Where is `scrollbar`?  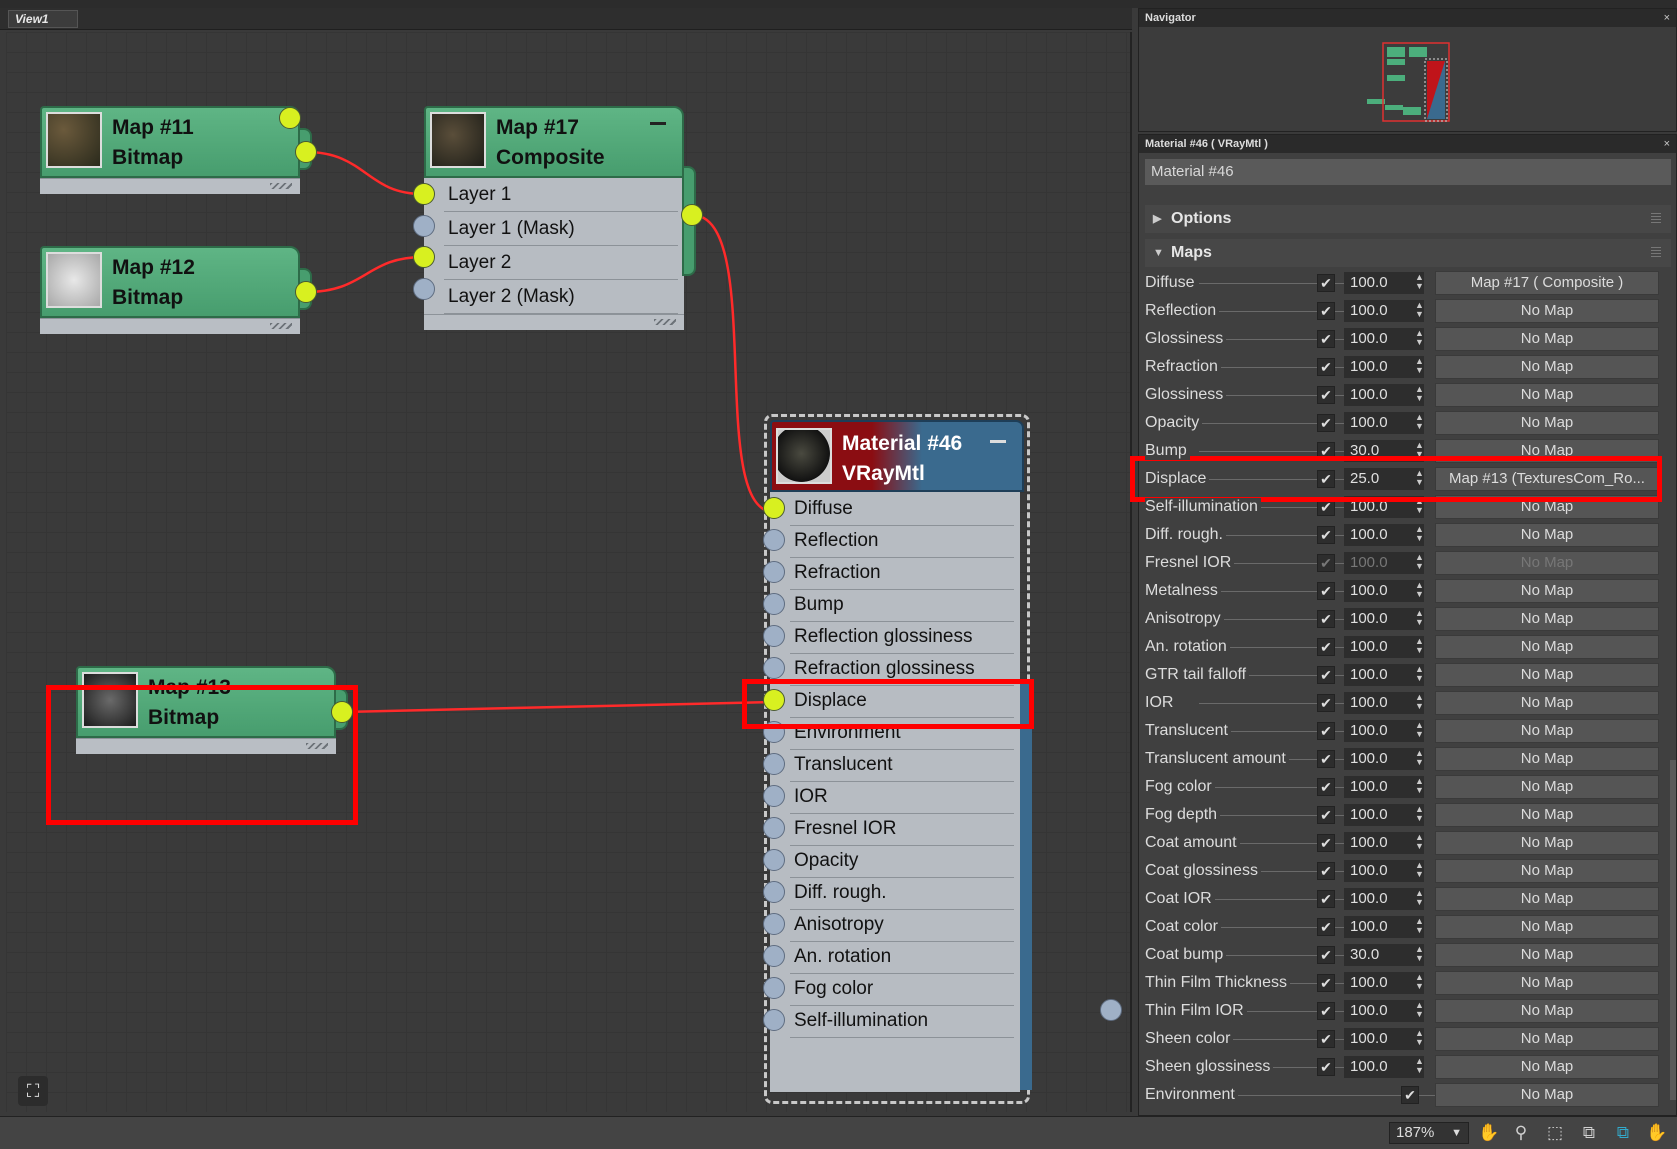 scrollbar is located at coordinates (1673, 930).